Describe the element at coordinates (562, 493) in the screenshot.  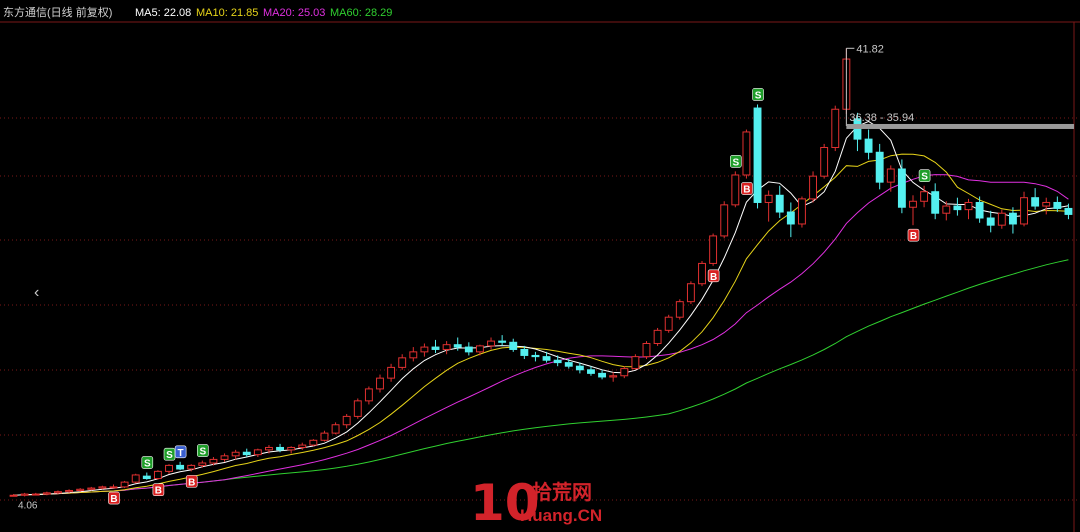
I see `watermark-cn: 拾荒网` at that location.